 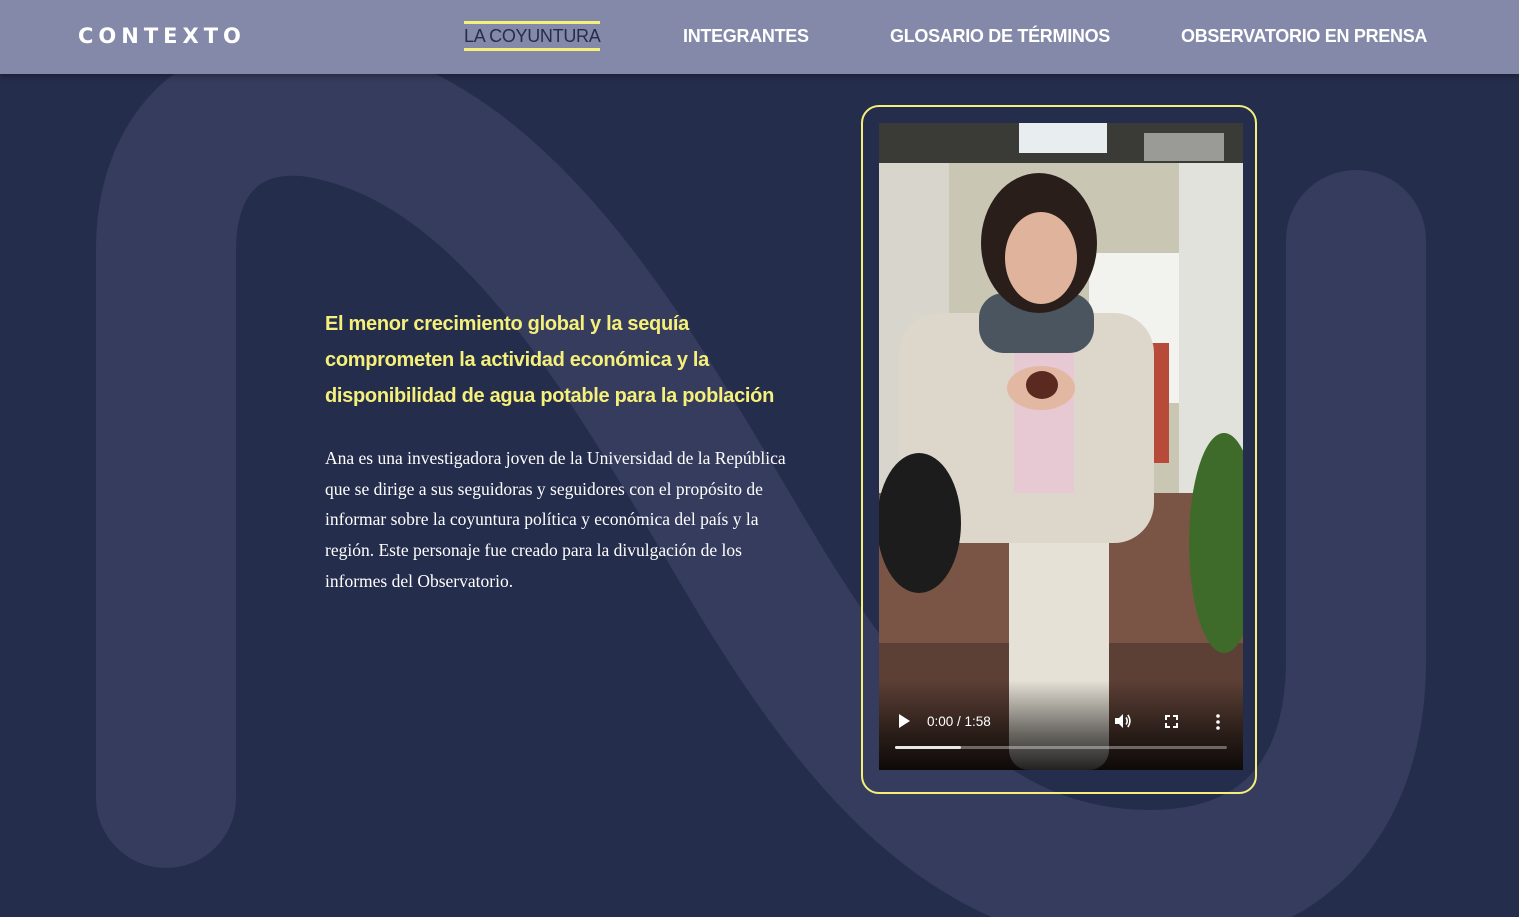 What do you see at coordinates (1171, 724) in the screenshot?
I see `fullscreen-icon` at bounding box center [1171, 724].